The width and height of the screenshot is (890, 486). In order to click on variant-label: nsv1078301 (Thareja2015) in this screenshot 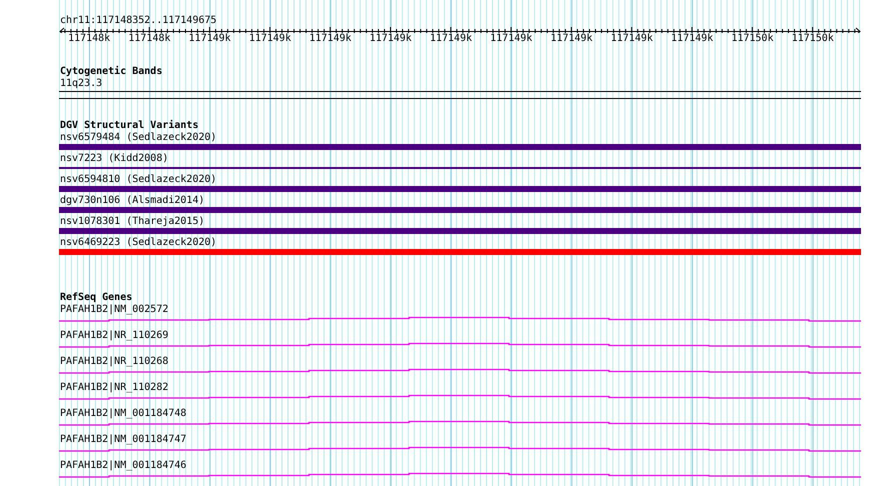, I will do `click(131, 222)`.